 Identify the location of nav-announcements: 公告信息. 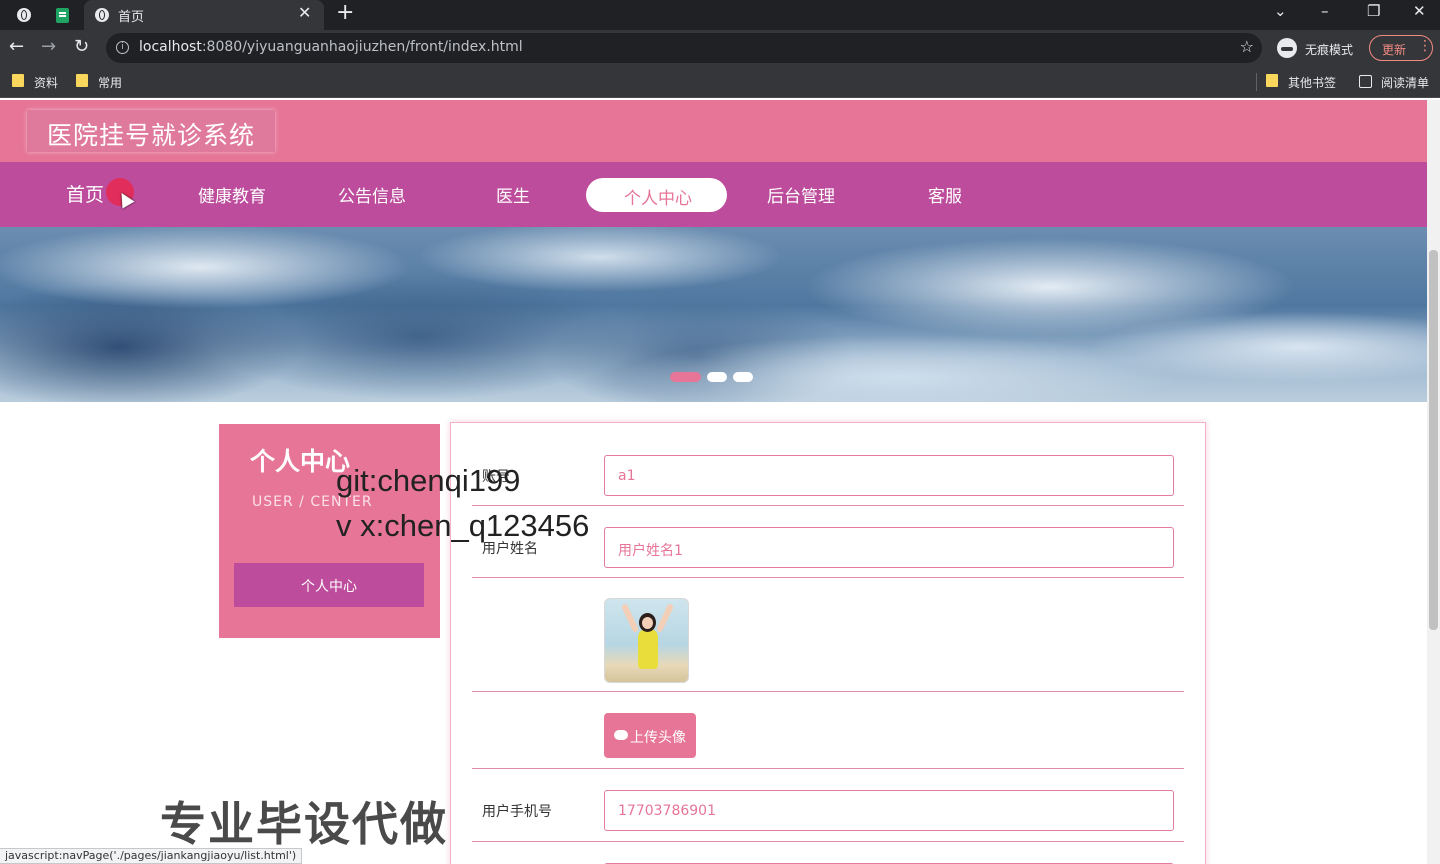
(372, 194).